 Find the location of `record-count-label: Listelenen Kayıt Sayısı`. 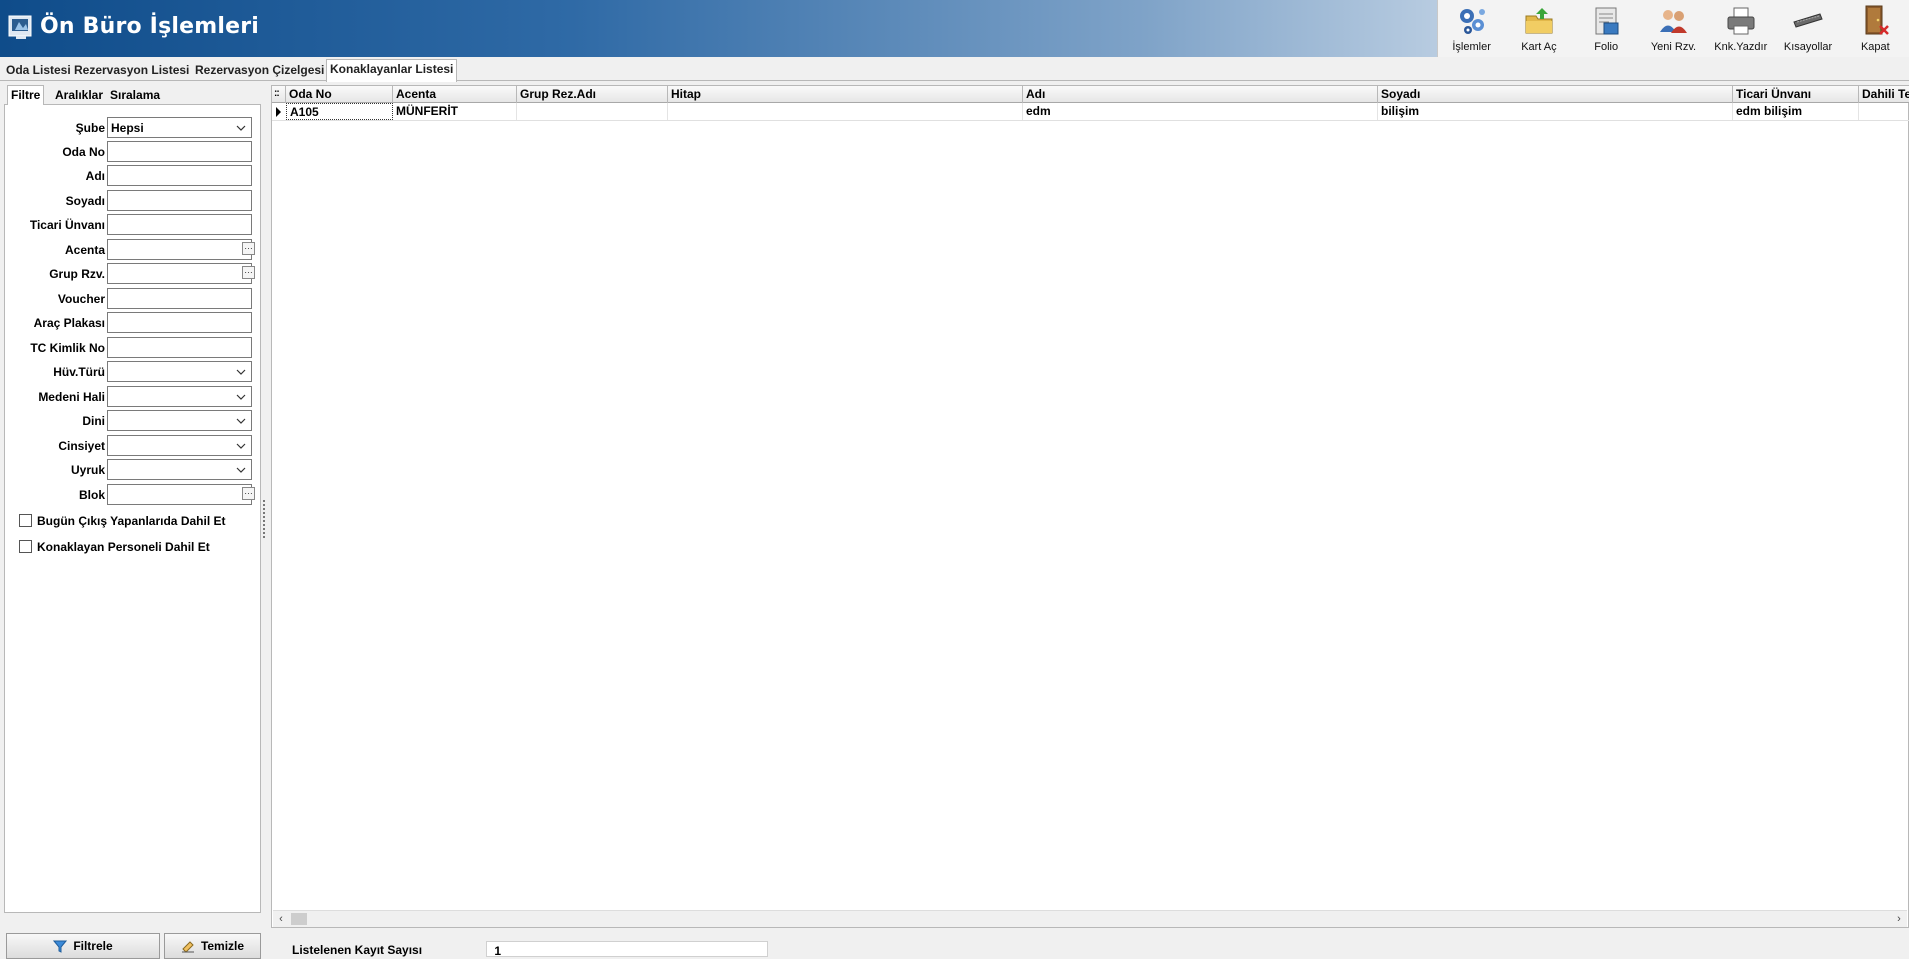

record-count-label: Listelenen Kayıt Sayısı is located at coordinates (357, 950).